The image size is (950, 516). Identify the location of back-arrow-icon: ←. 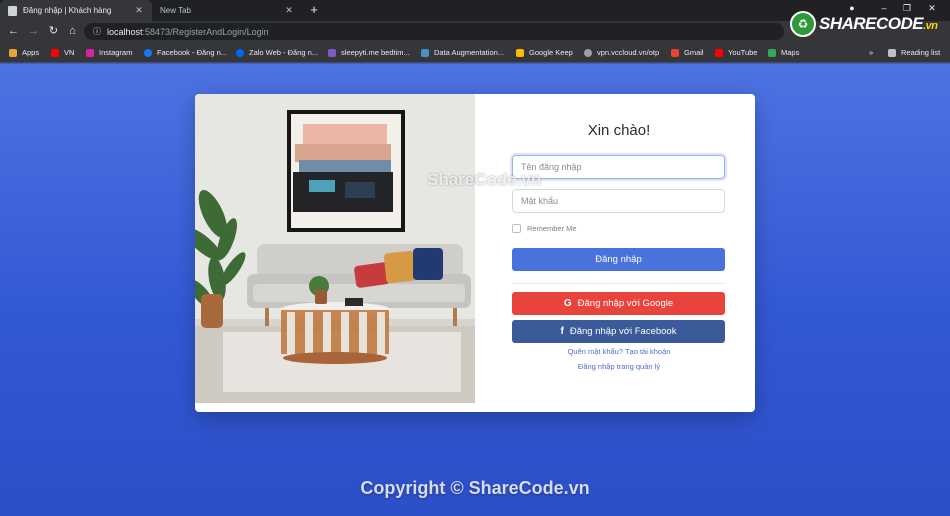
(13, 31).